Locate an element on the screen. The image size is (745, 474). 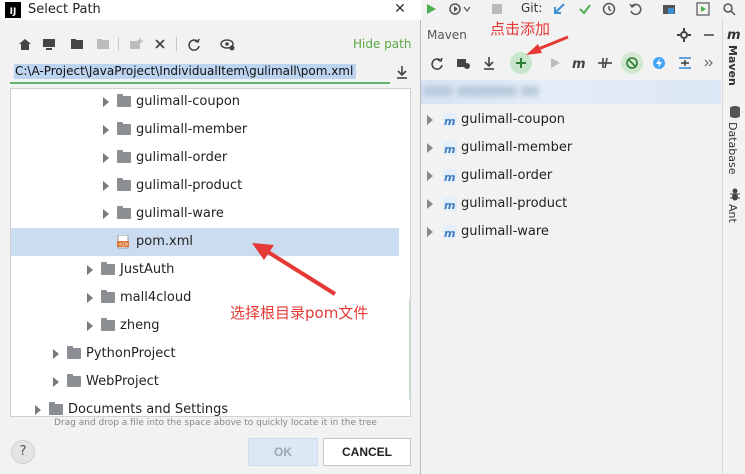
reload-icon is located at coordinates (437, 63).